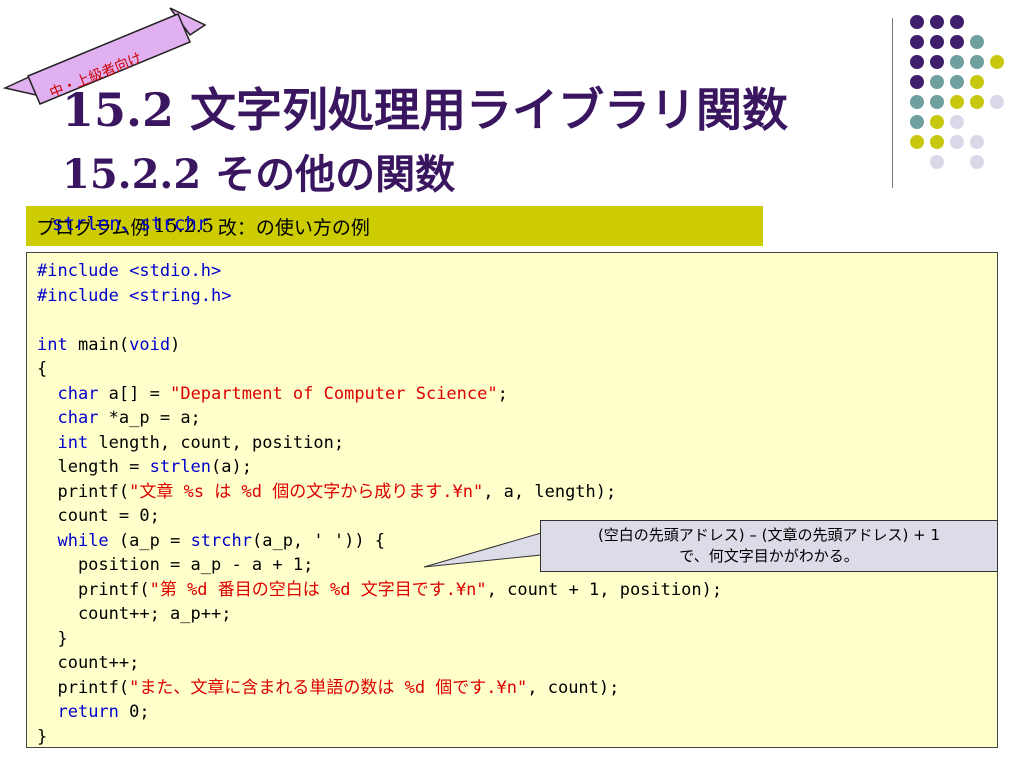 This screenshot has height=768, width=1024. What do you see at coordinates (103, 712) in the screenshot?
I see `code-line: return 0;` at bounding box center [103, 712].